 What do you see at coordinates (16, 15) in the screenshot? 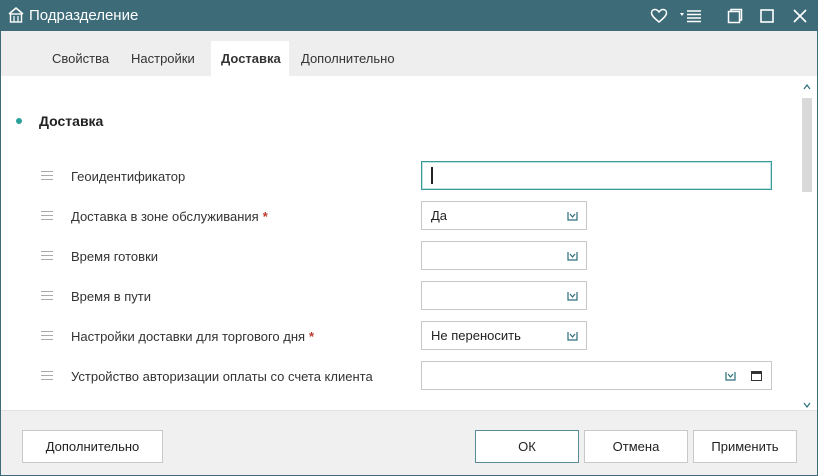
I see `building-icon` at bounding box center [16, 15].